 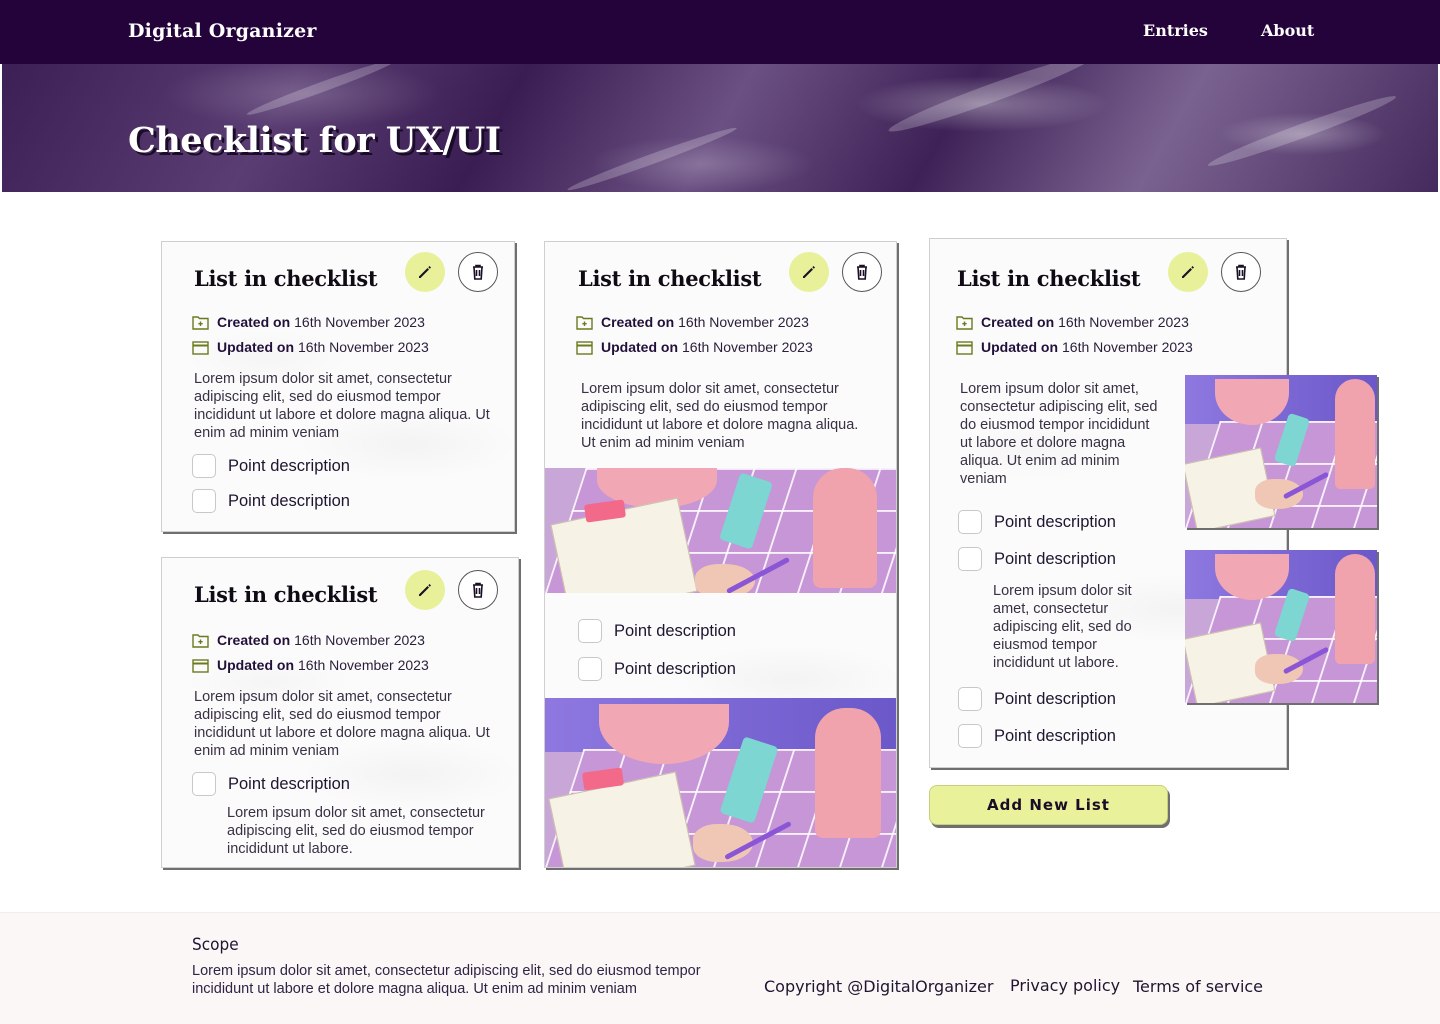 What do you see at coordinates (215, 945) in the screenshot?
I see `footer-scope-title: Scope` at bounding box center [215, 945].